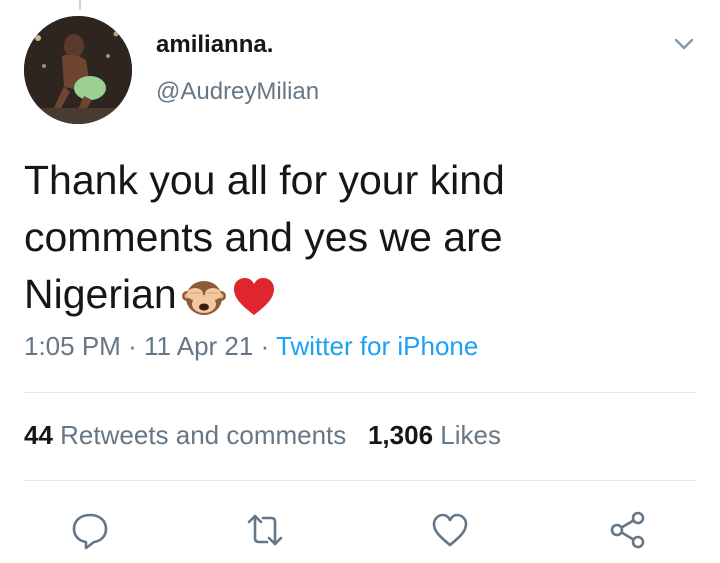  Describe the element at coordinates (354, 294) in the screenshot. I see `tweet-text-line: Nigerian` at that location.